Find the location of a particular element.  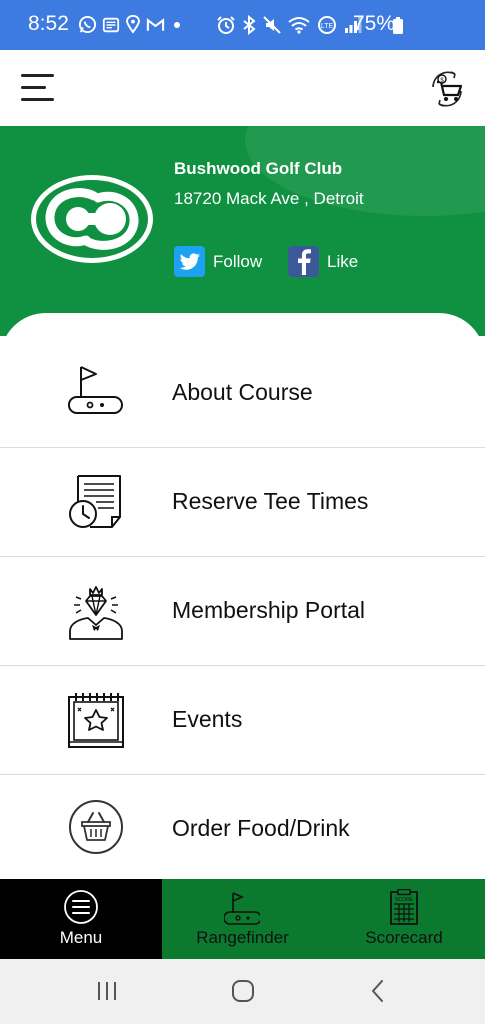

tab-scorecard-label: Scorecard is located at coordinates (404, 937).